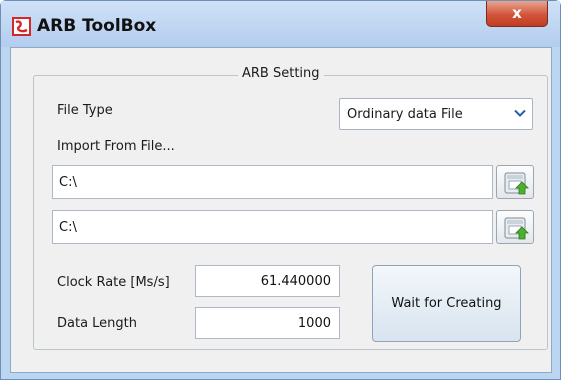 This screenshot has width=561, height=380. Describe the element at coordinates (267, 281) in the screenshot. I see `clock-rate-input` at that location.